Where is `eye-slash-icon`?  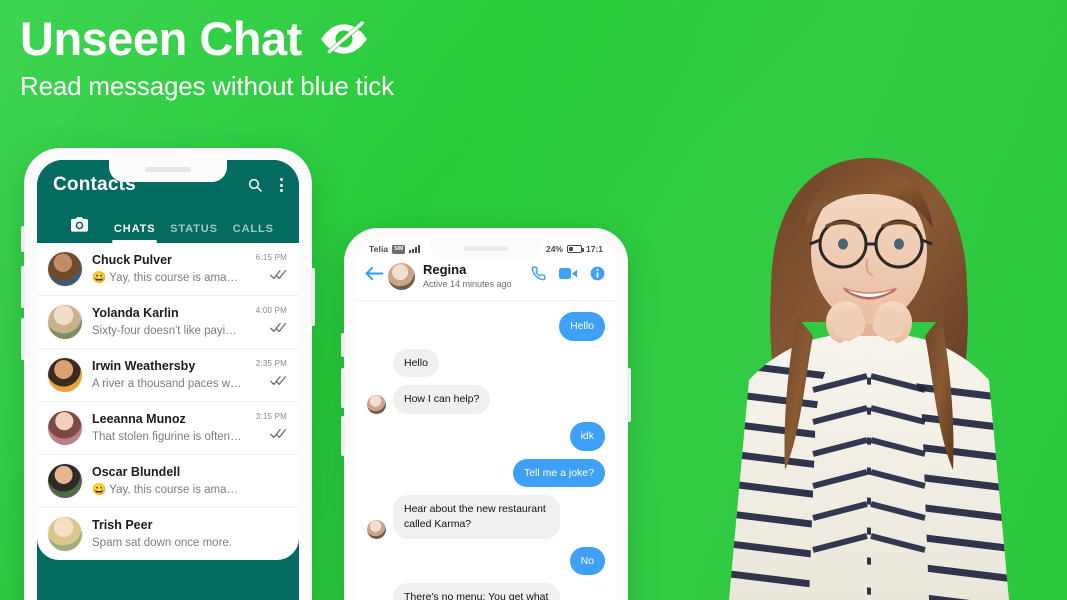
eye-slash-icon is located at coordinates (344, 39).